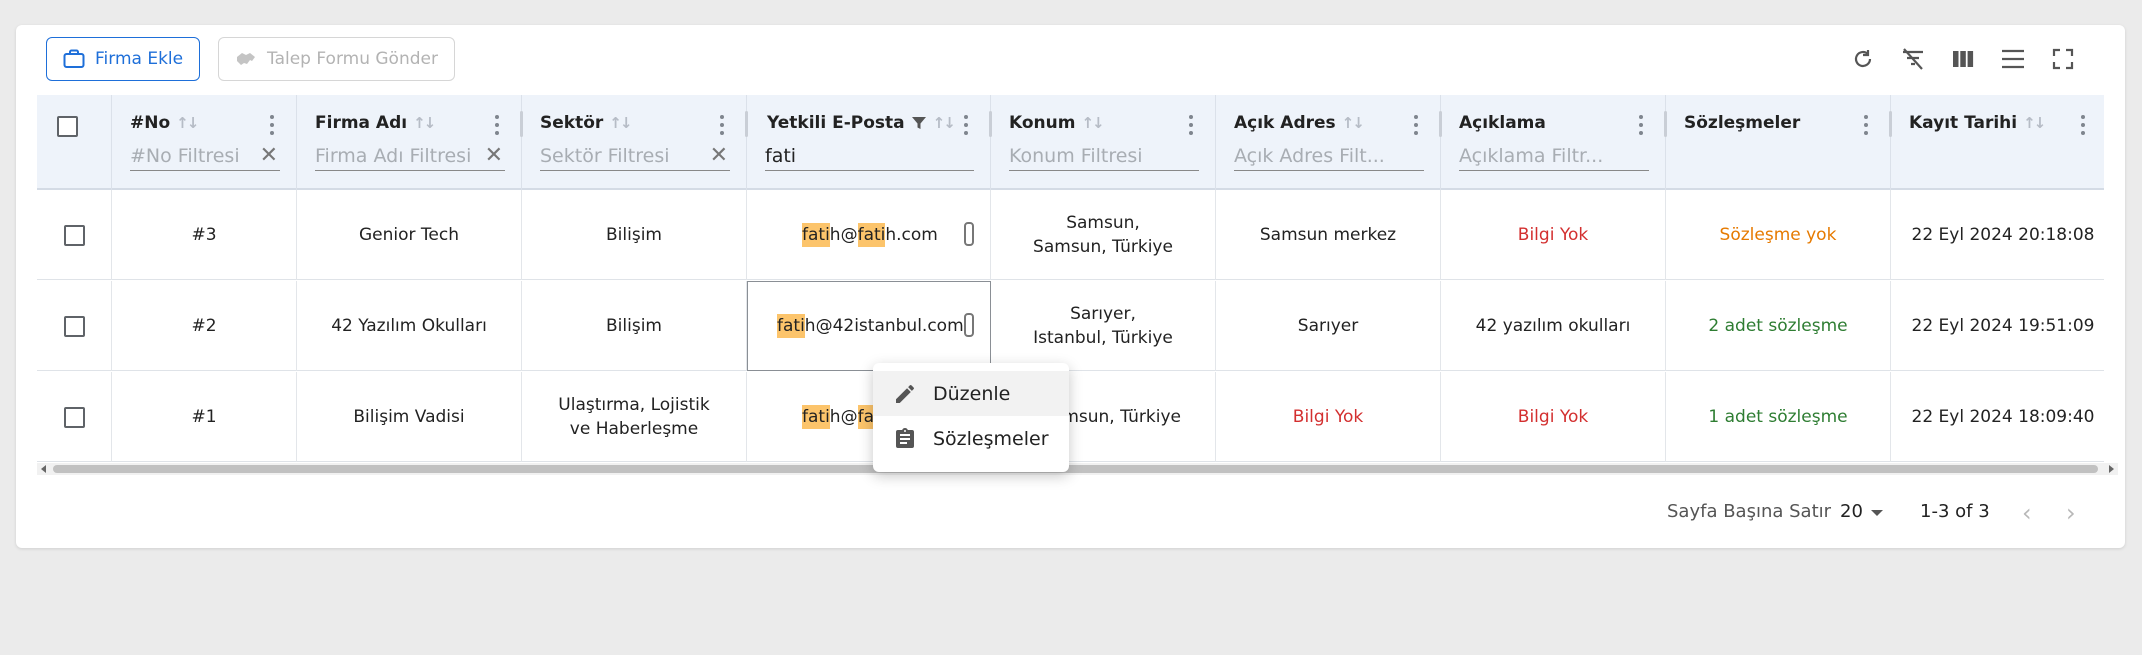 The image size is (2142, 655). What do you see at coordinates (1778, 235) in the screenshot?
I see `sozlesme-cell: Sözleşme yok` at bounding box center [1778, 235].